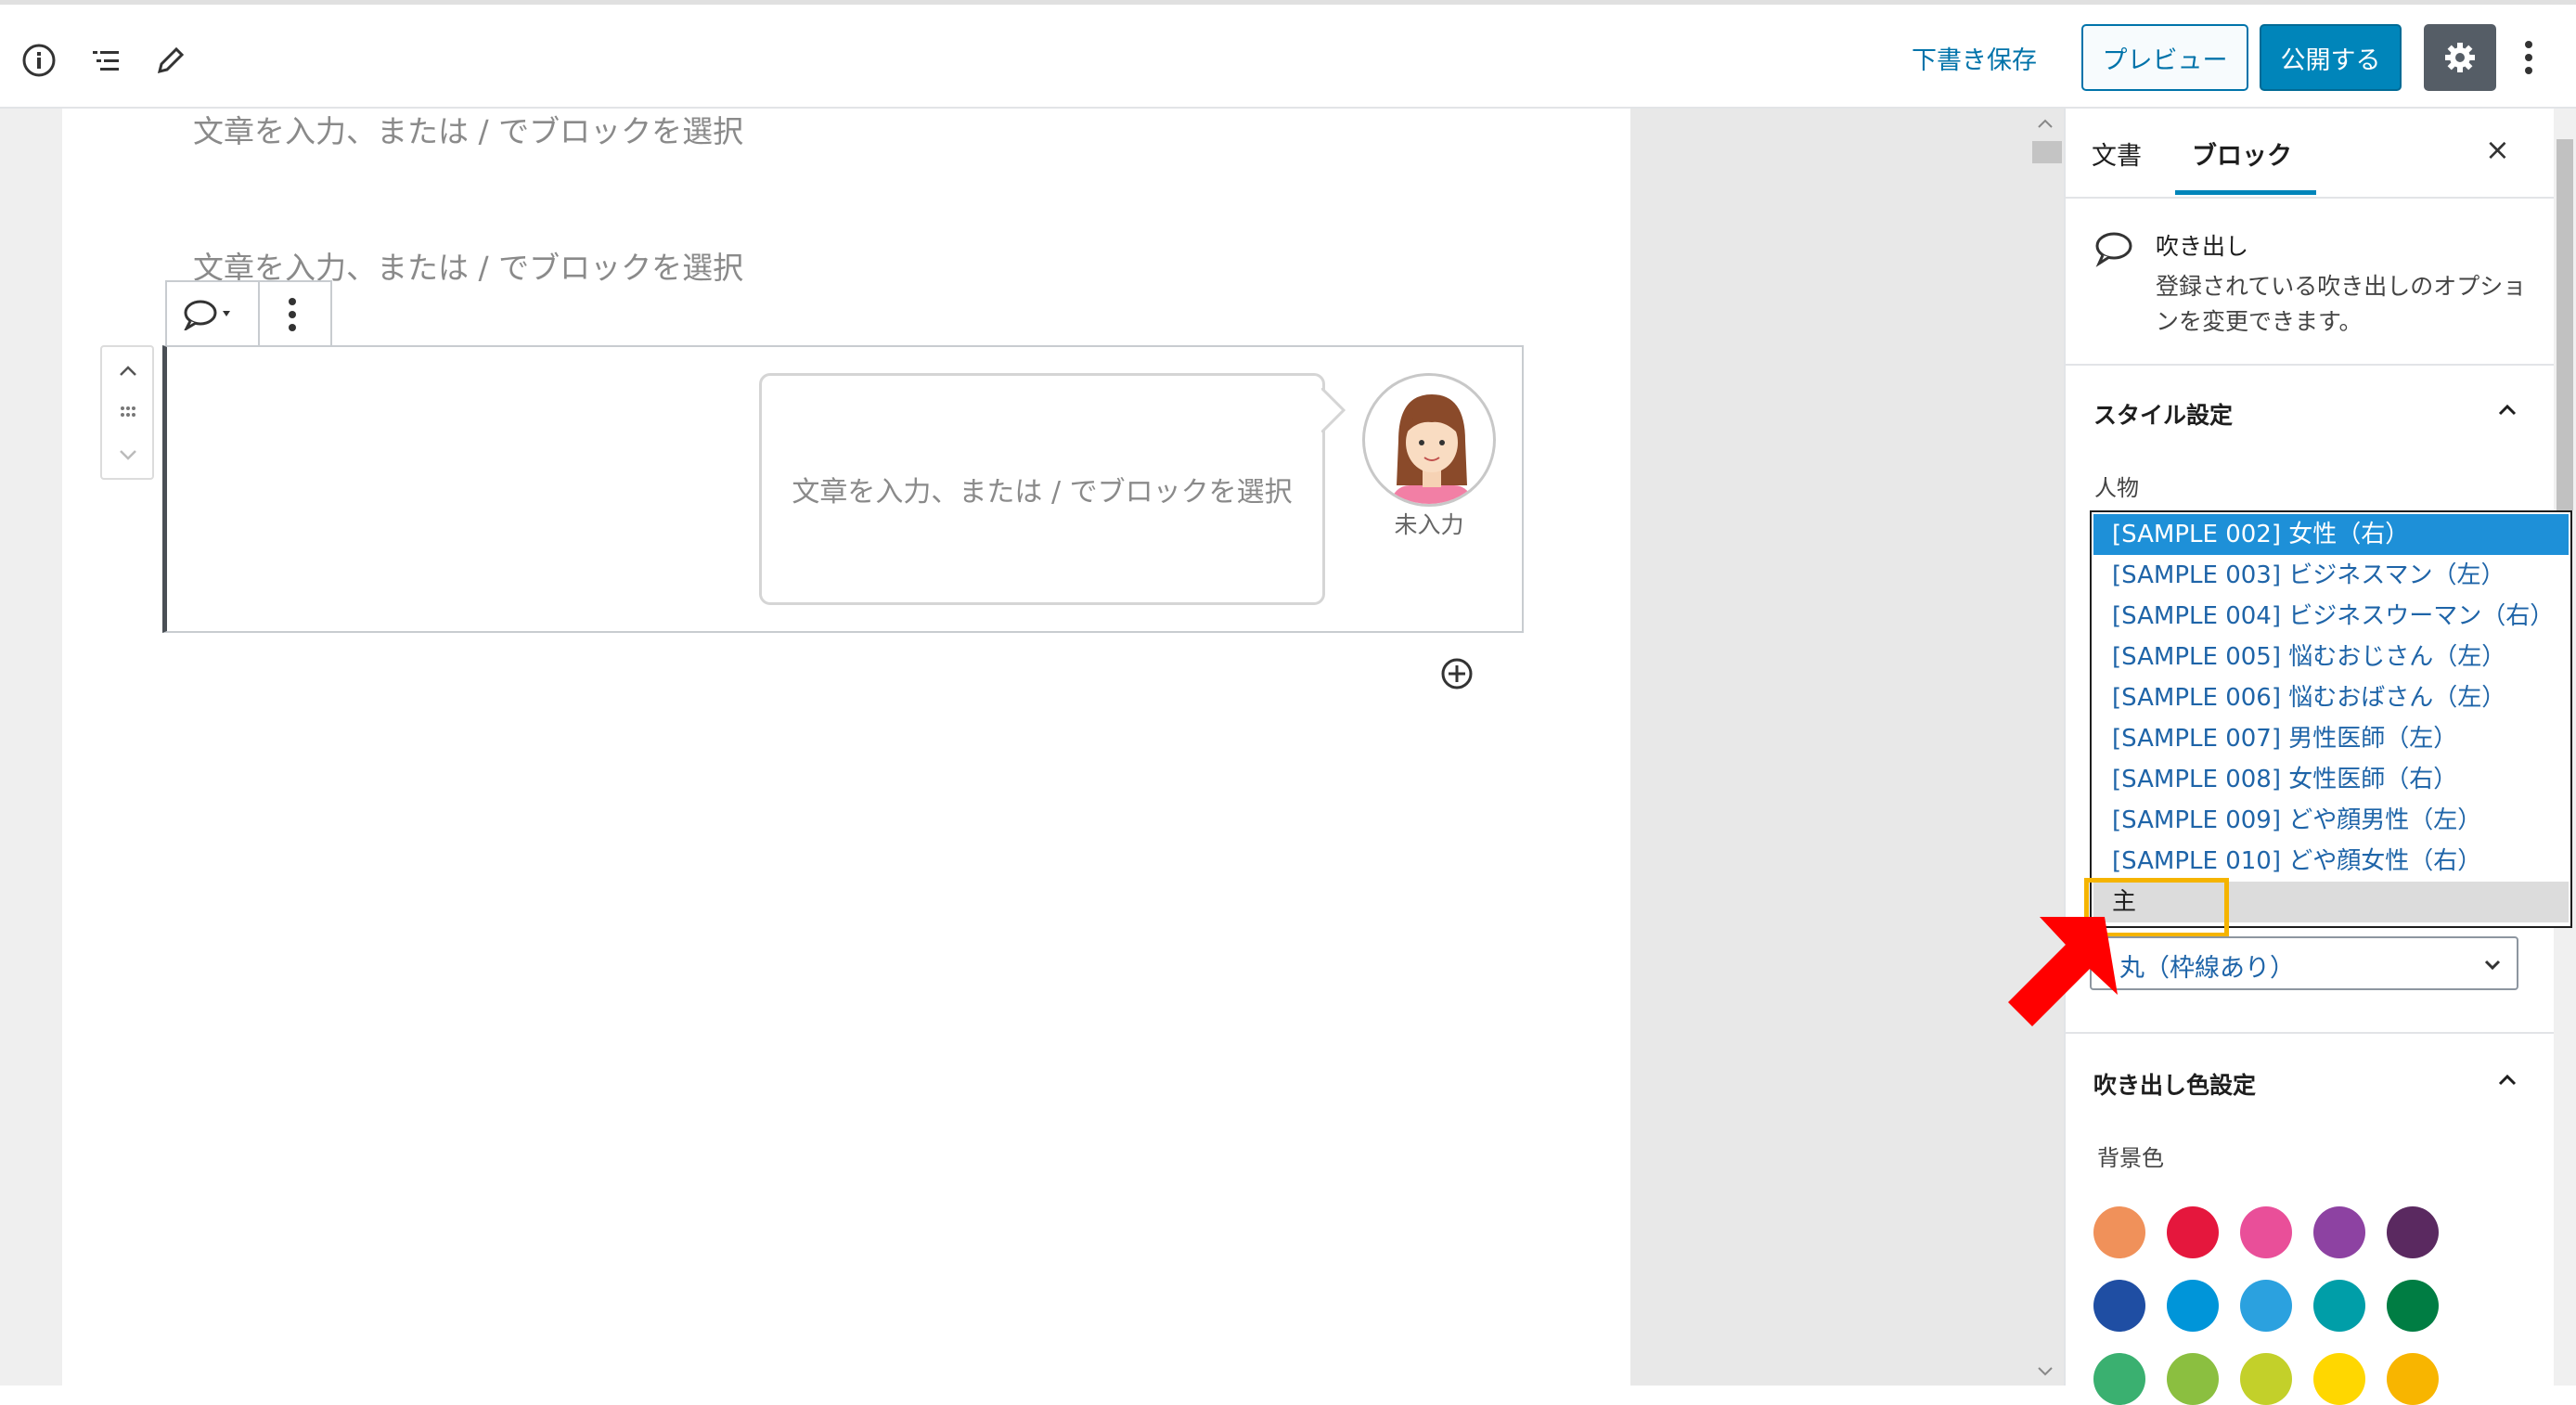 The width and height of the screenshot is (2576, 1405). Describe the element at coordinates (2304, 963) in the screenshot. I see `shape-select: 丸（枠線あり）` at that location.